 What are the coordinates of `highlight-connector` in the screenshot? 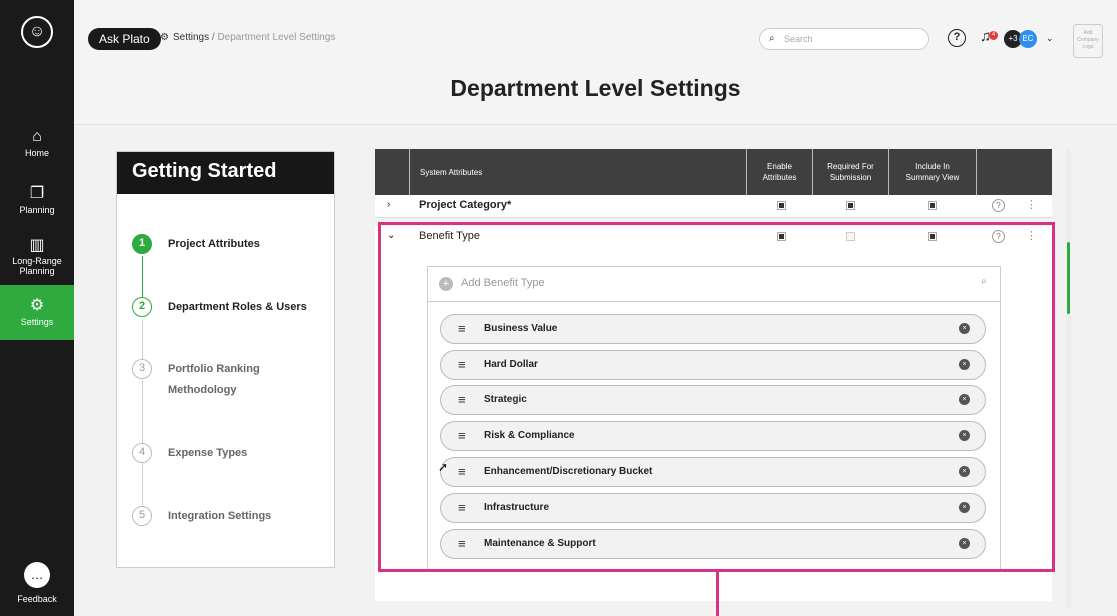 It's located at (717, 594).